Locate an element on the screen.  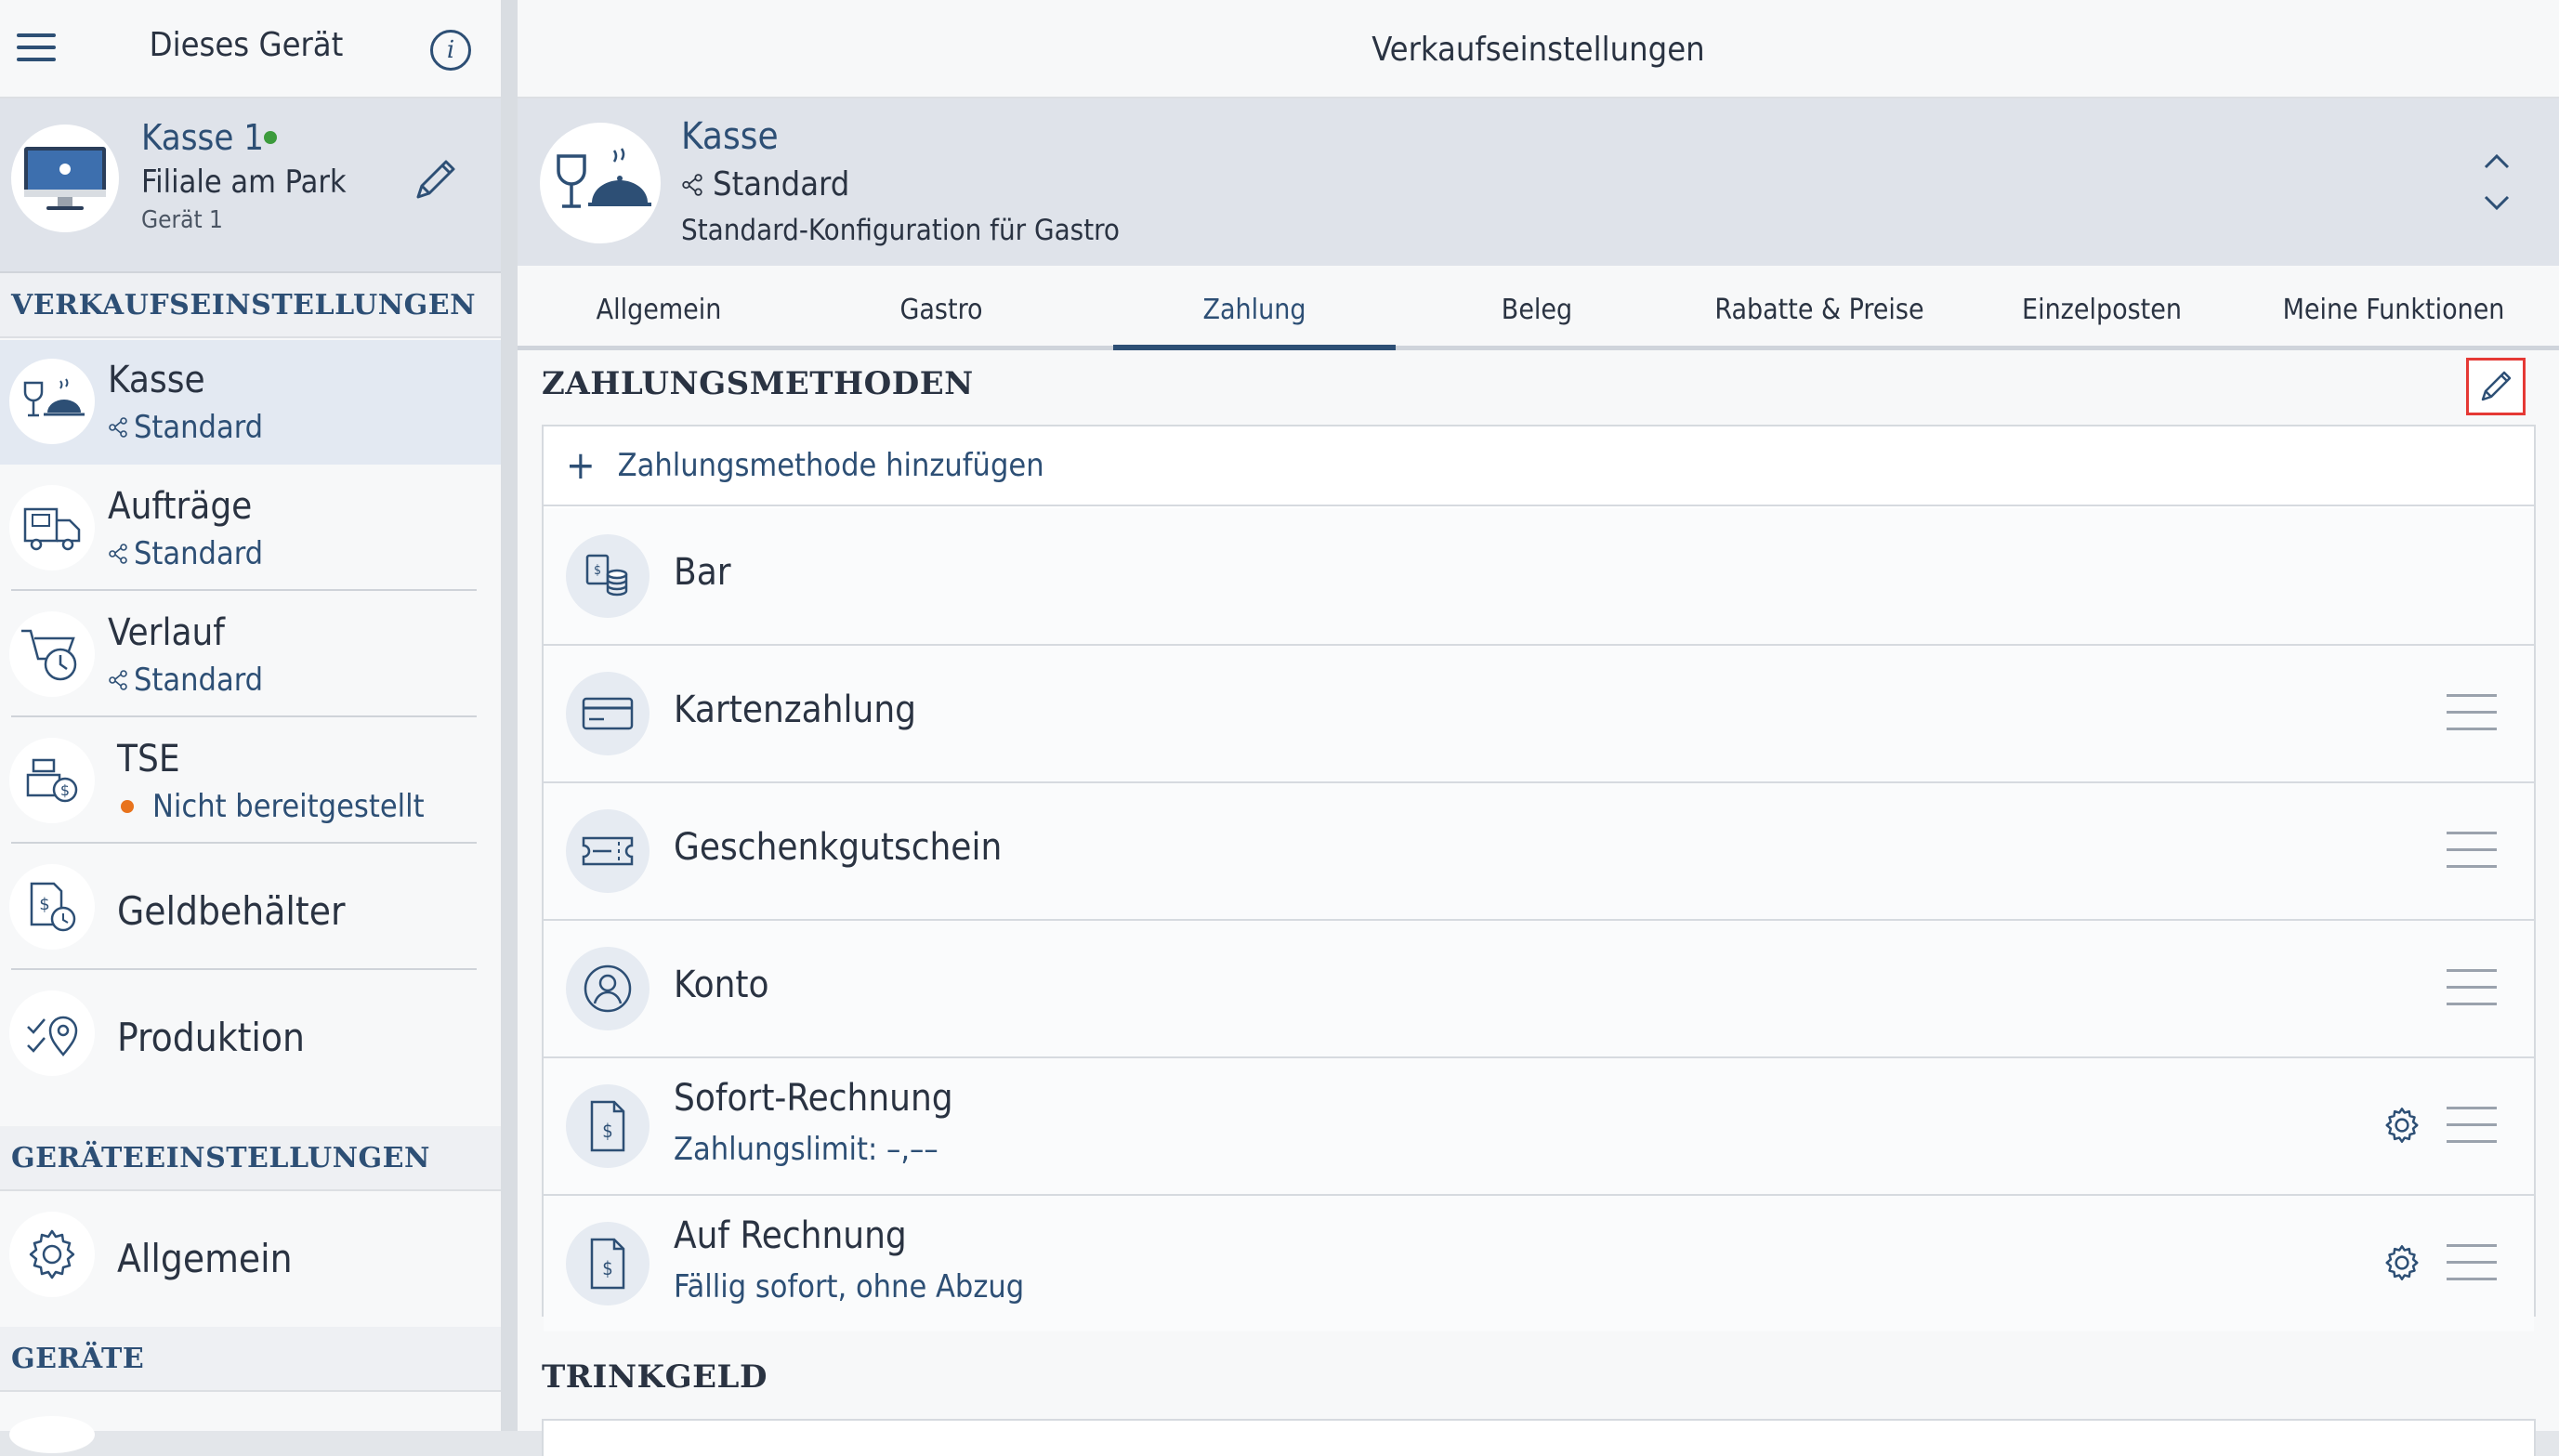
tab-gastro: Gastro is located at coordinates (941, 307).